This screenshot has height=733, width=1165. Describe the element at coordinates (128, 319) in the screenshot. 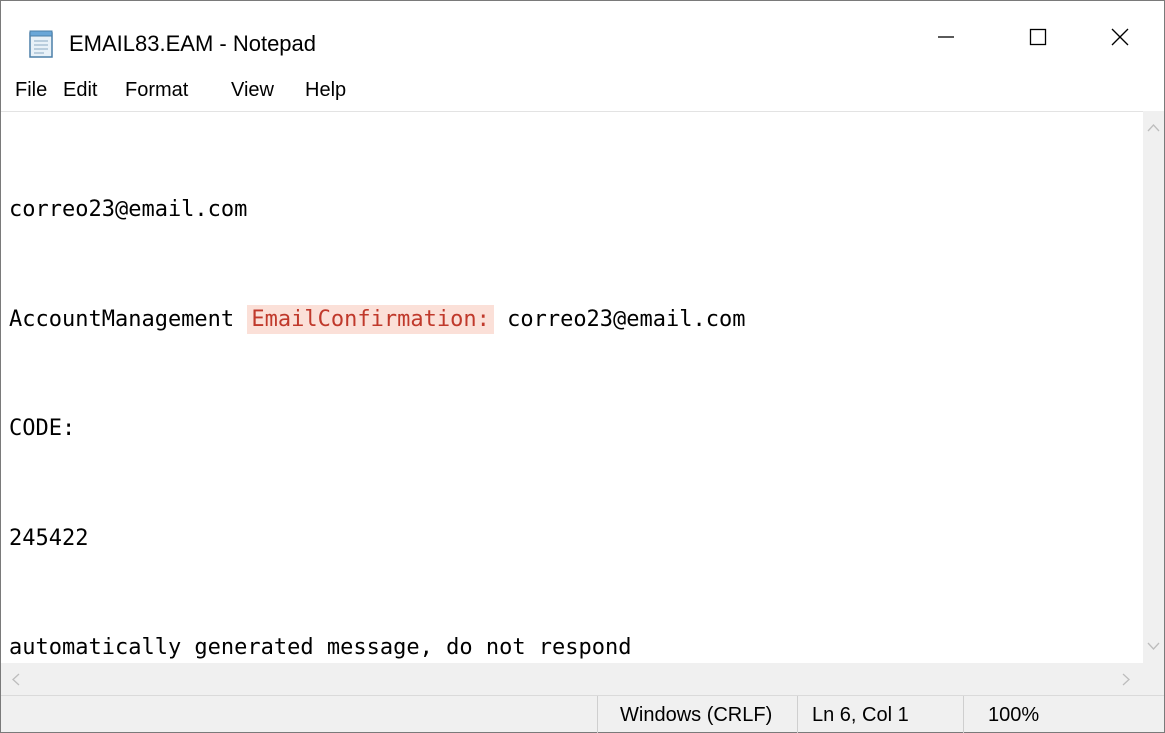

I see `line2-prefix: AccountManagement` at that location.